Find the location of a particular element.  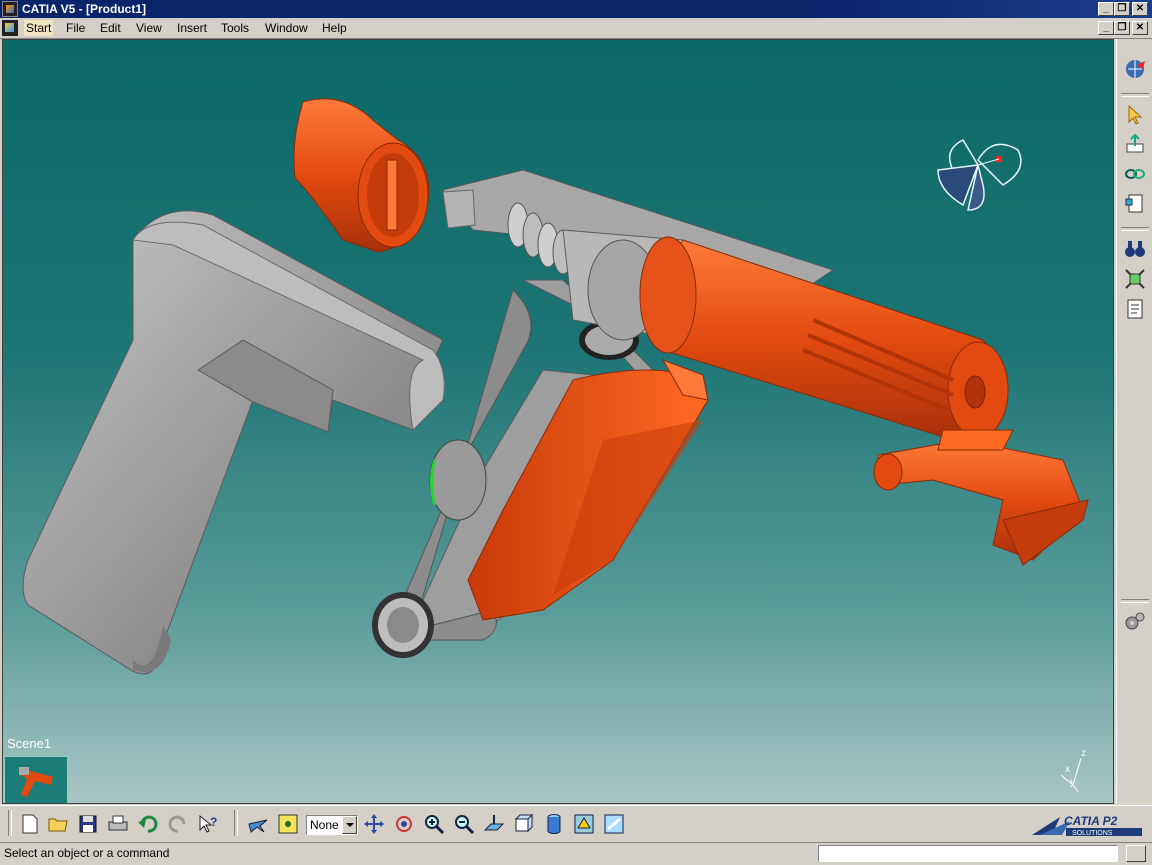

axis-z-label: z is located at coordinates (1083, 753).